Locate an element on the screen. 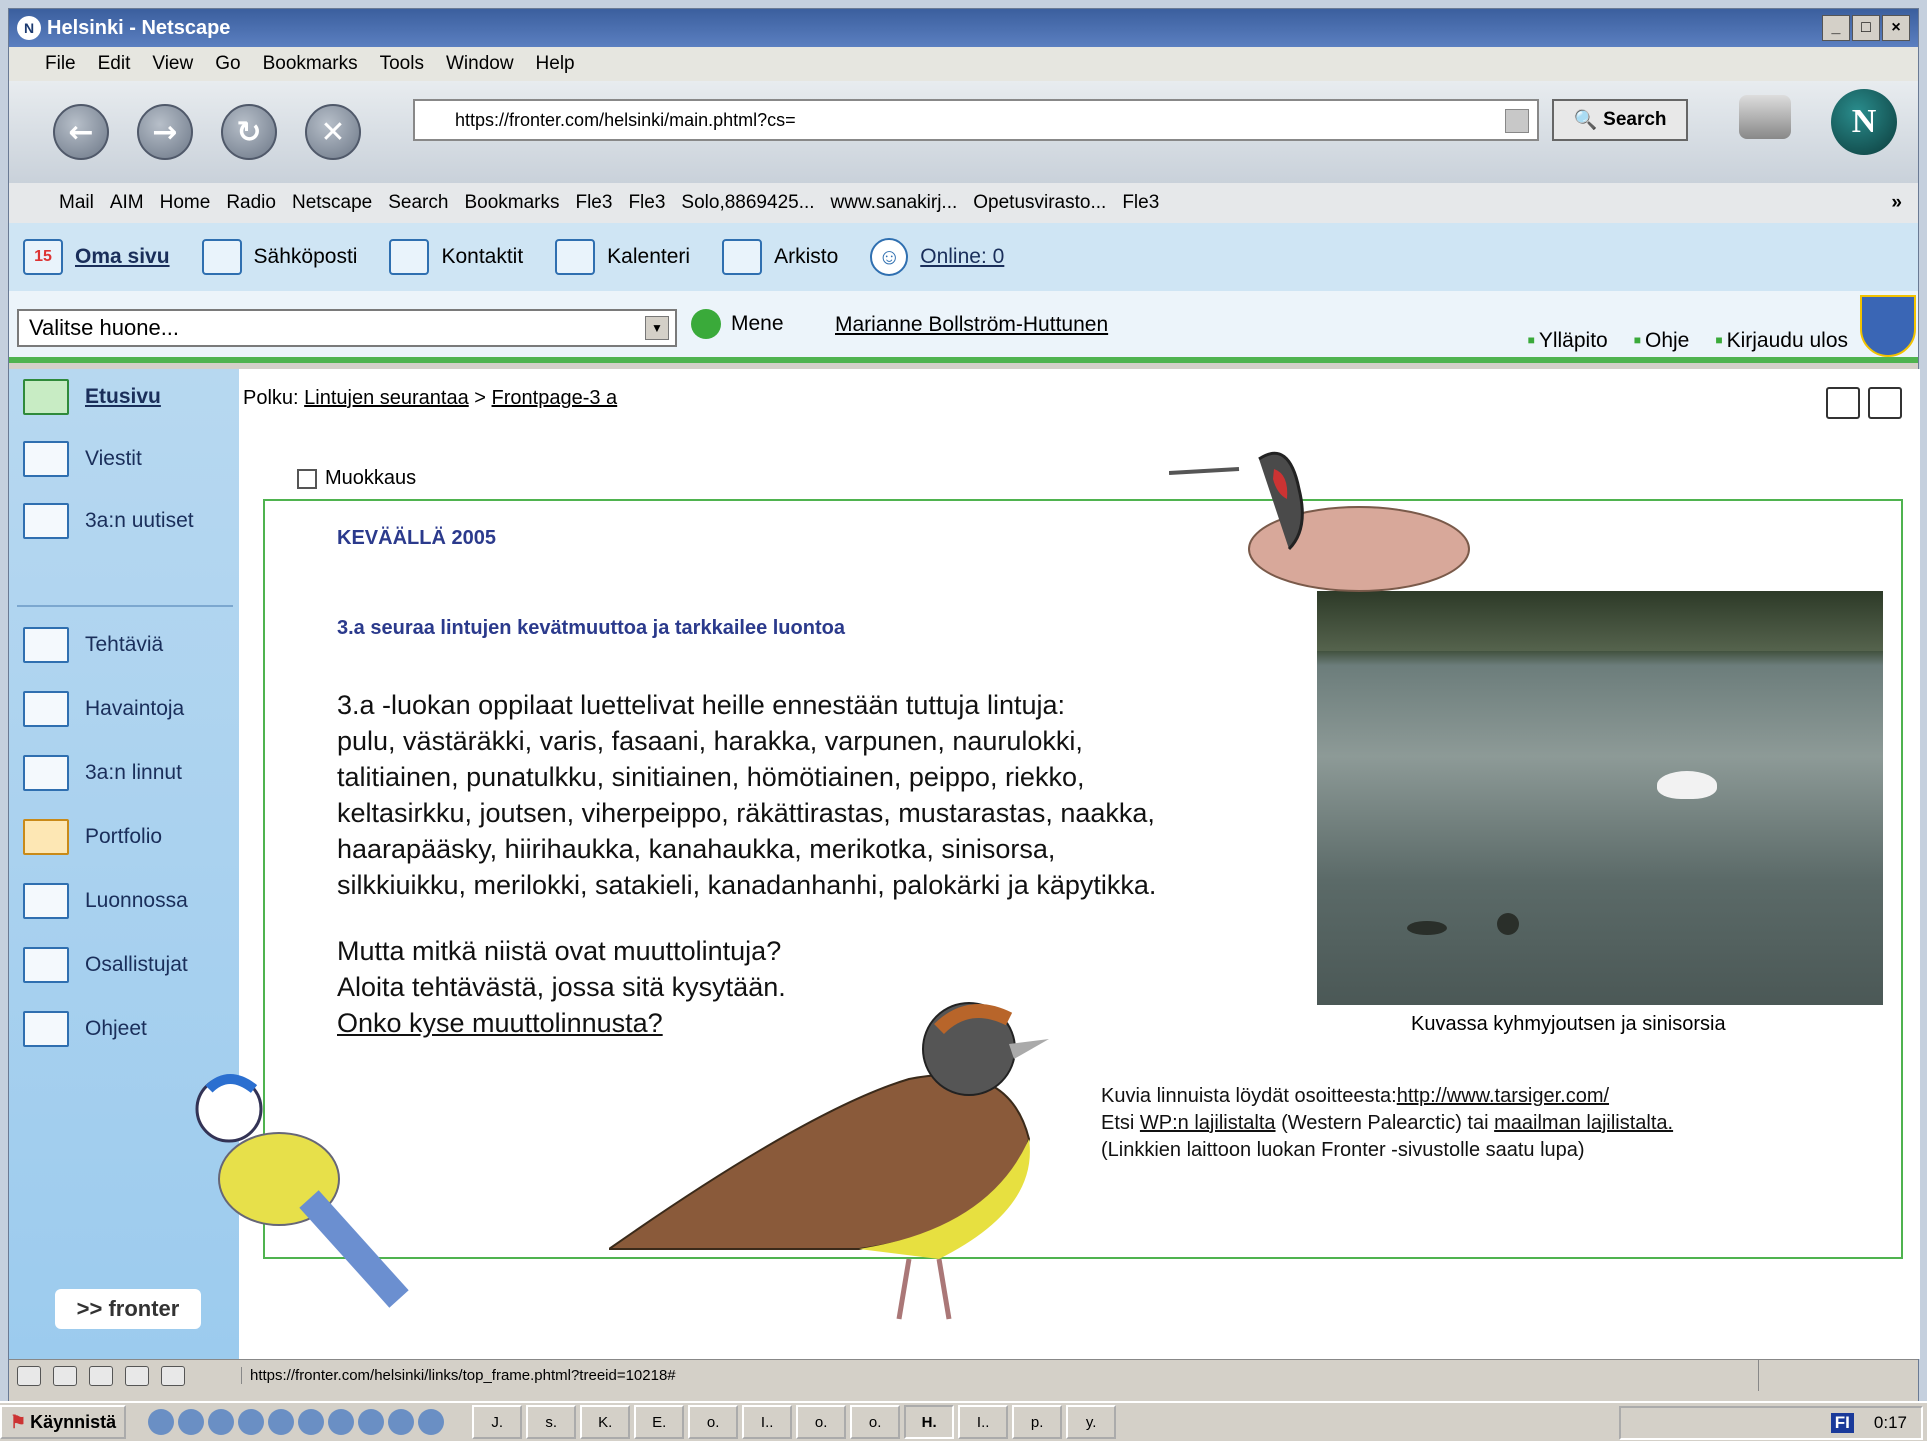  yllapito-link: Ylläpito is located at coordinates (1568, 341).